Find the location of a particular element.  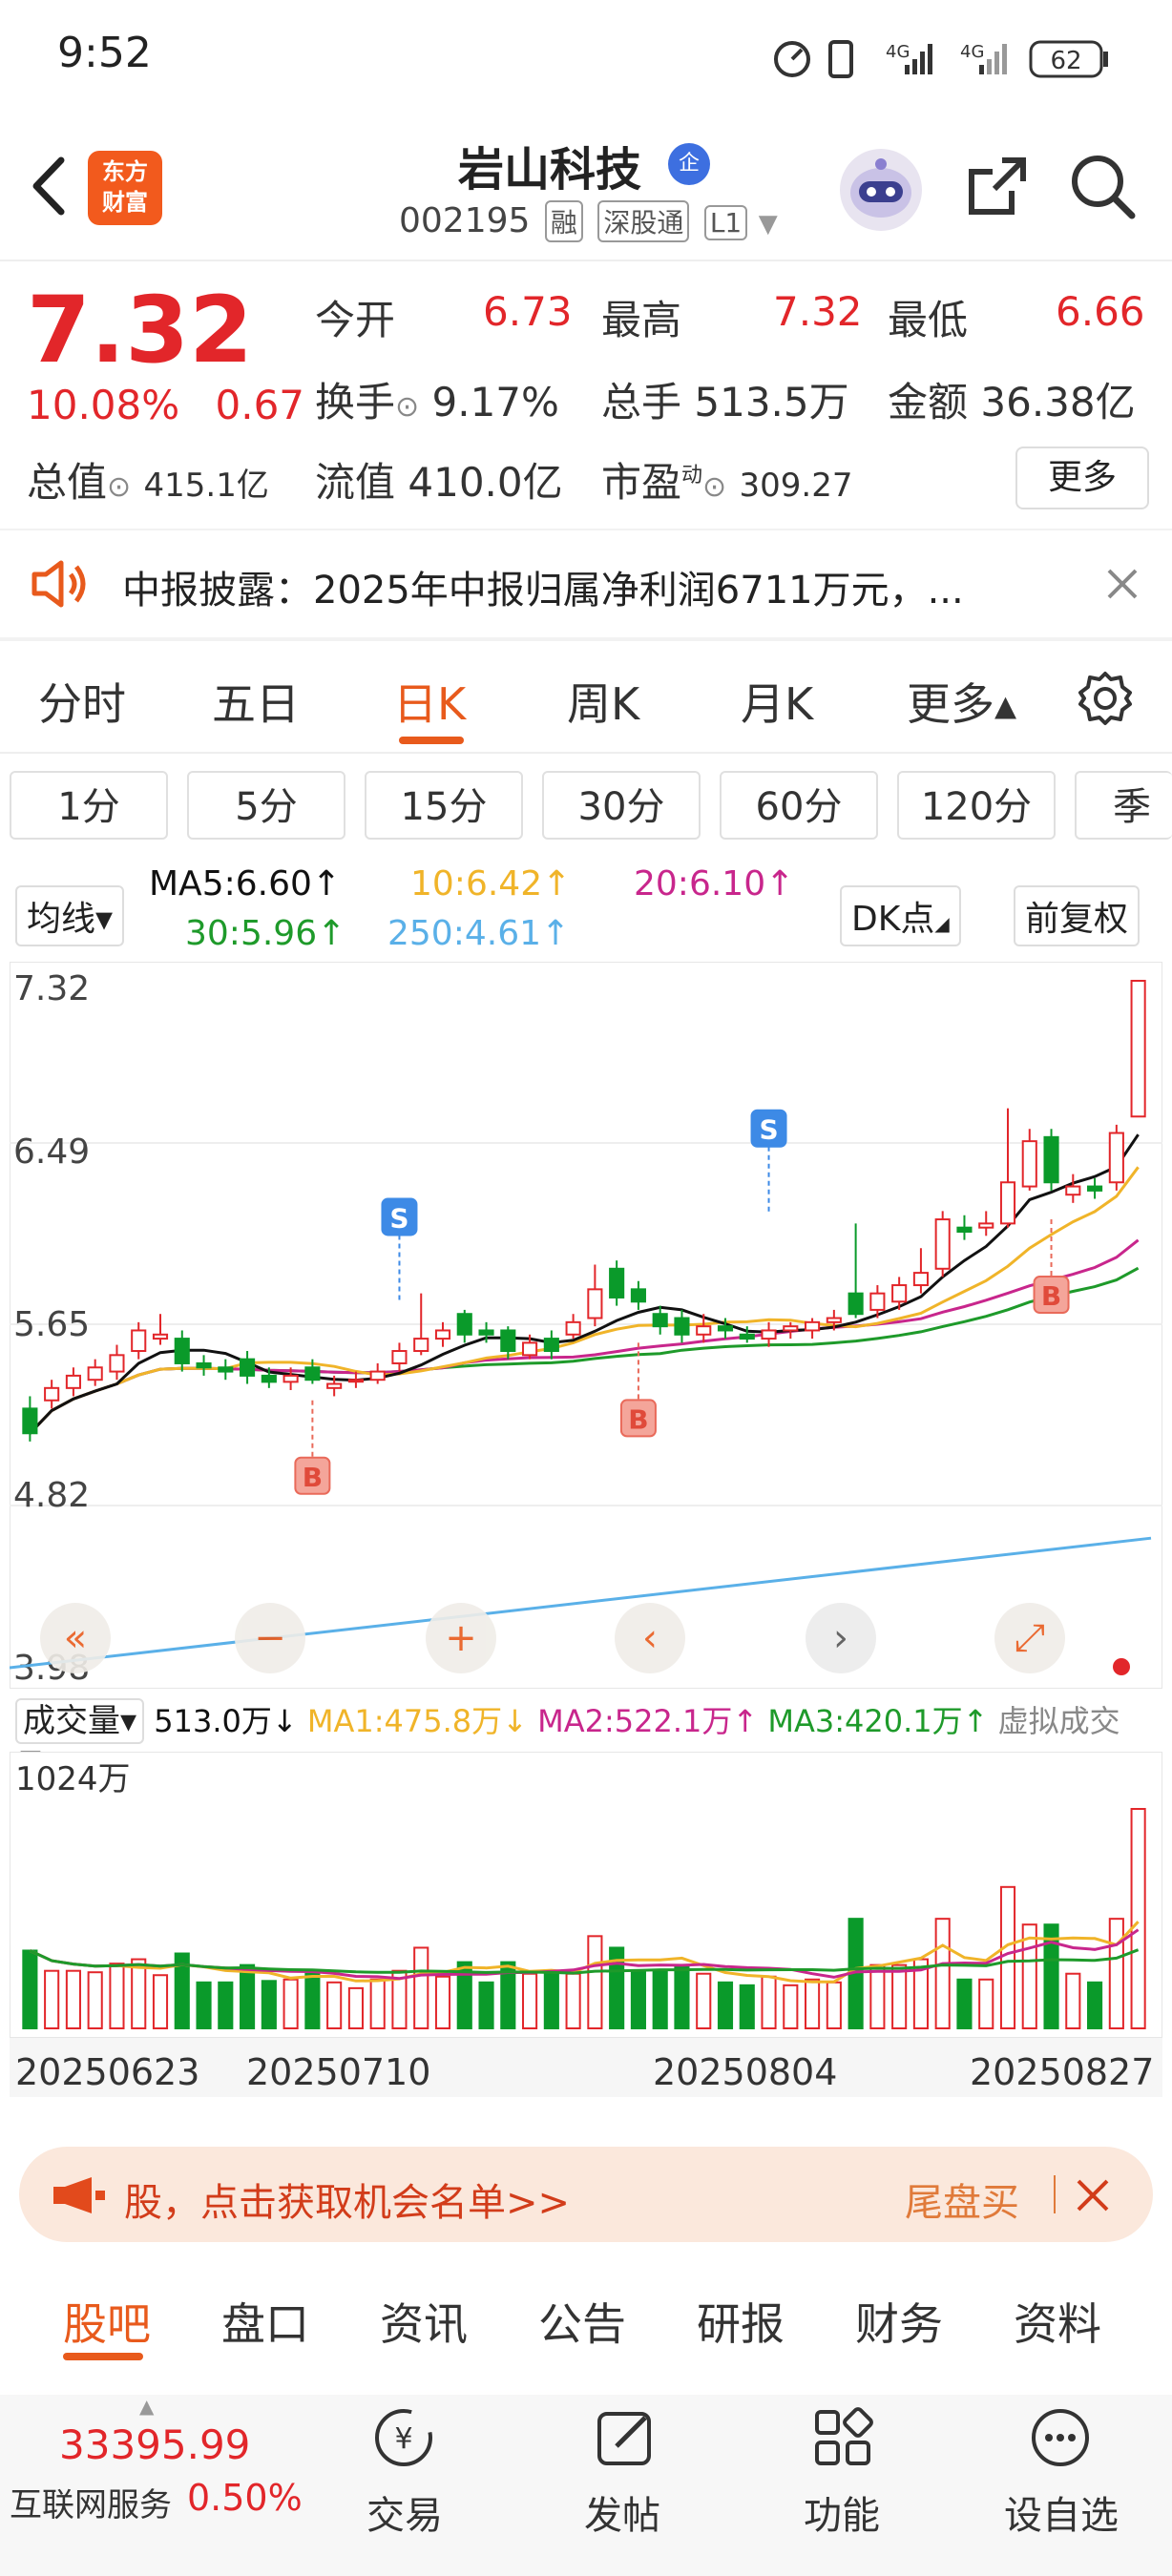

period-quarter: 季K is located at coordinates (1123, 805).